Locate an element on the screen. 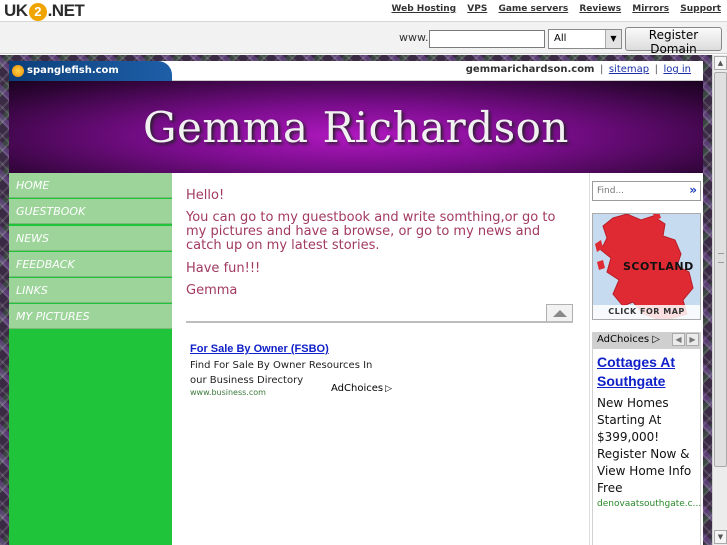  chevron-right-icon: ▶ is located at coordinates (692, 339).